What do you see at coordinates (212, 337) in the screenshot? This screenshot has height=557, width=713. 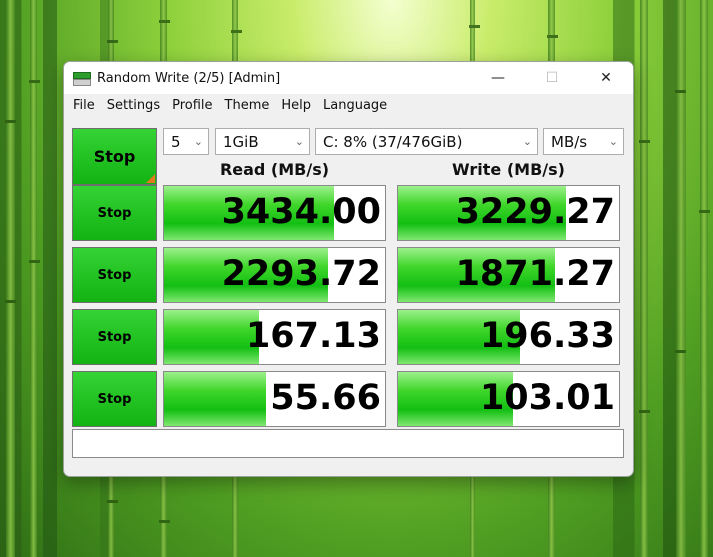 I see `row3-read-bar` at bounding box center [212, 337].